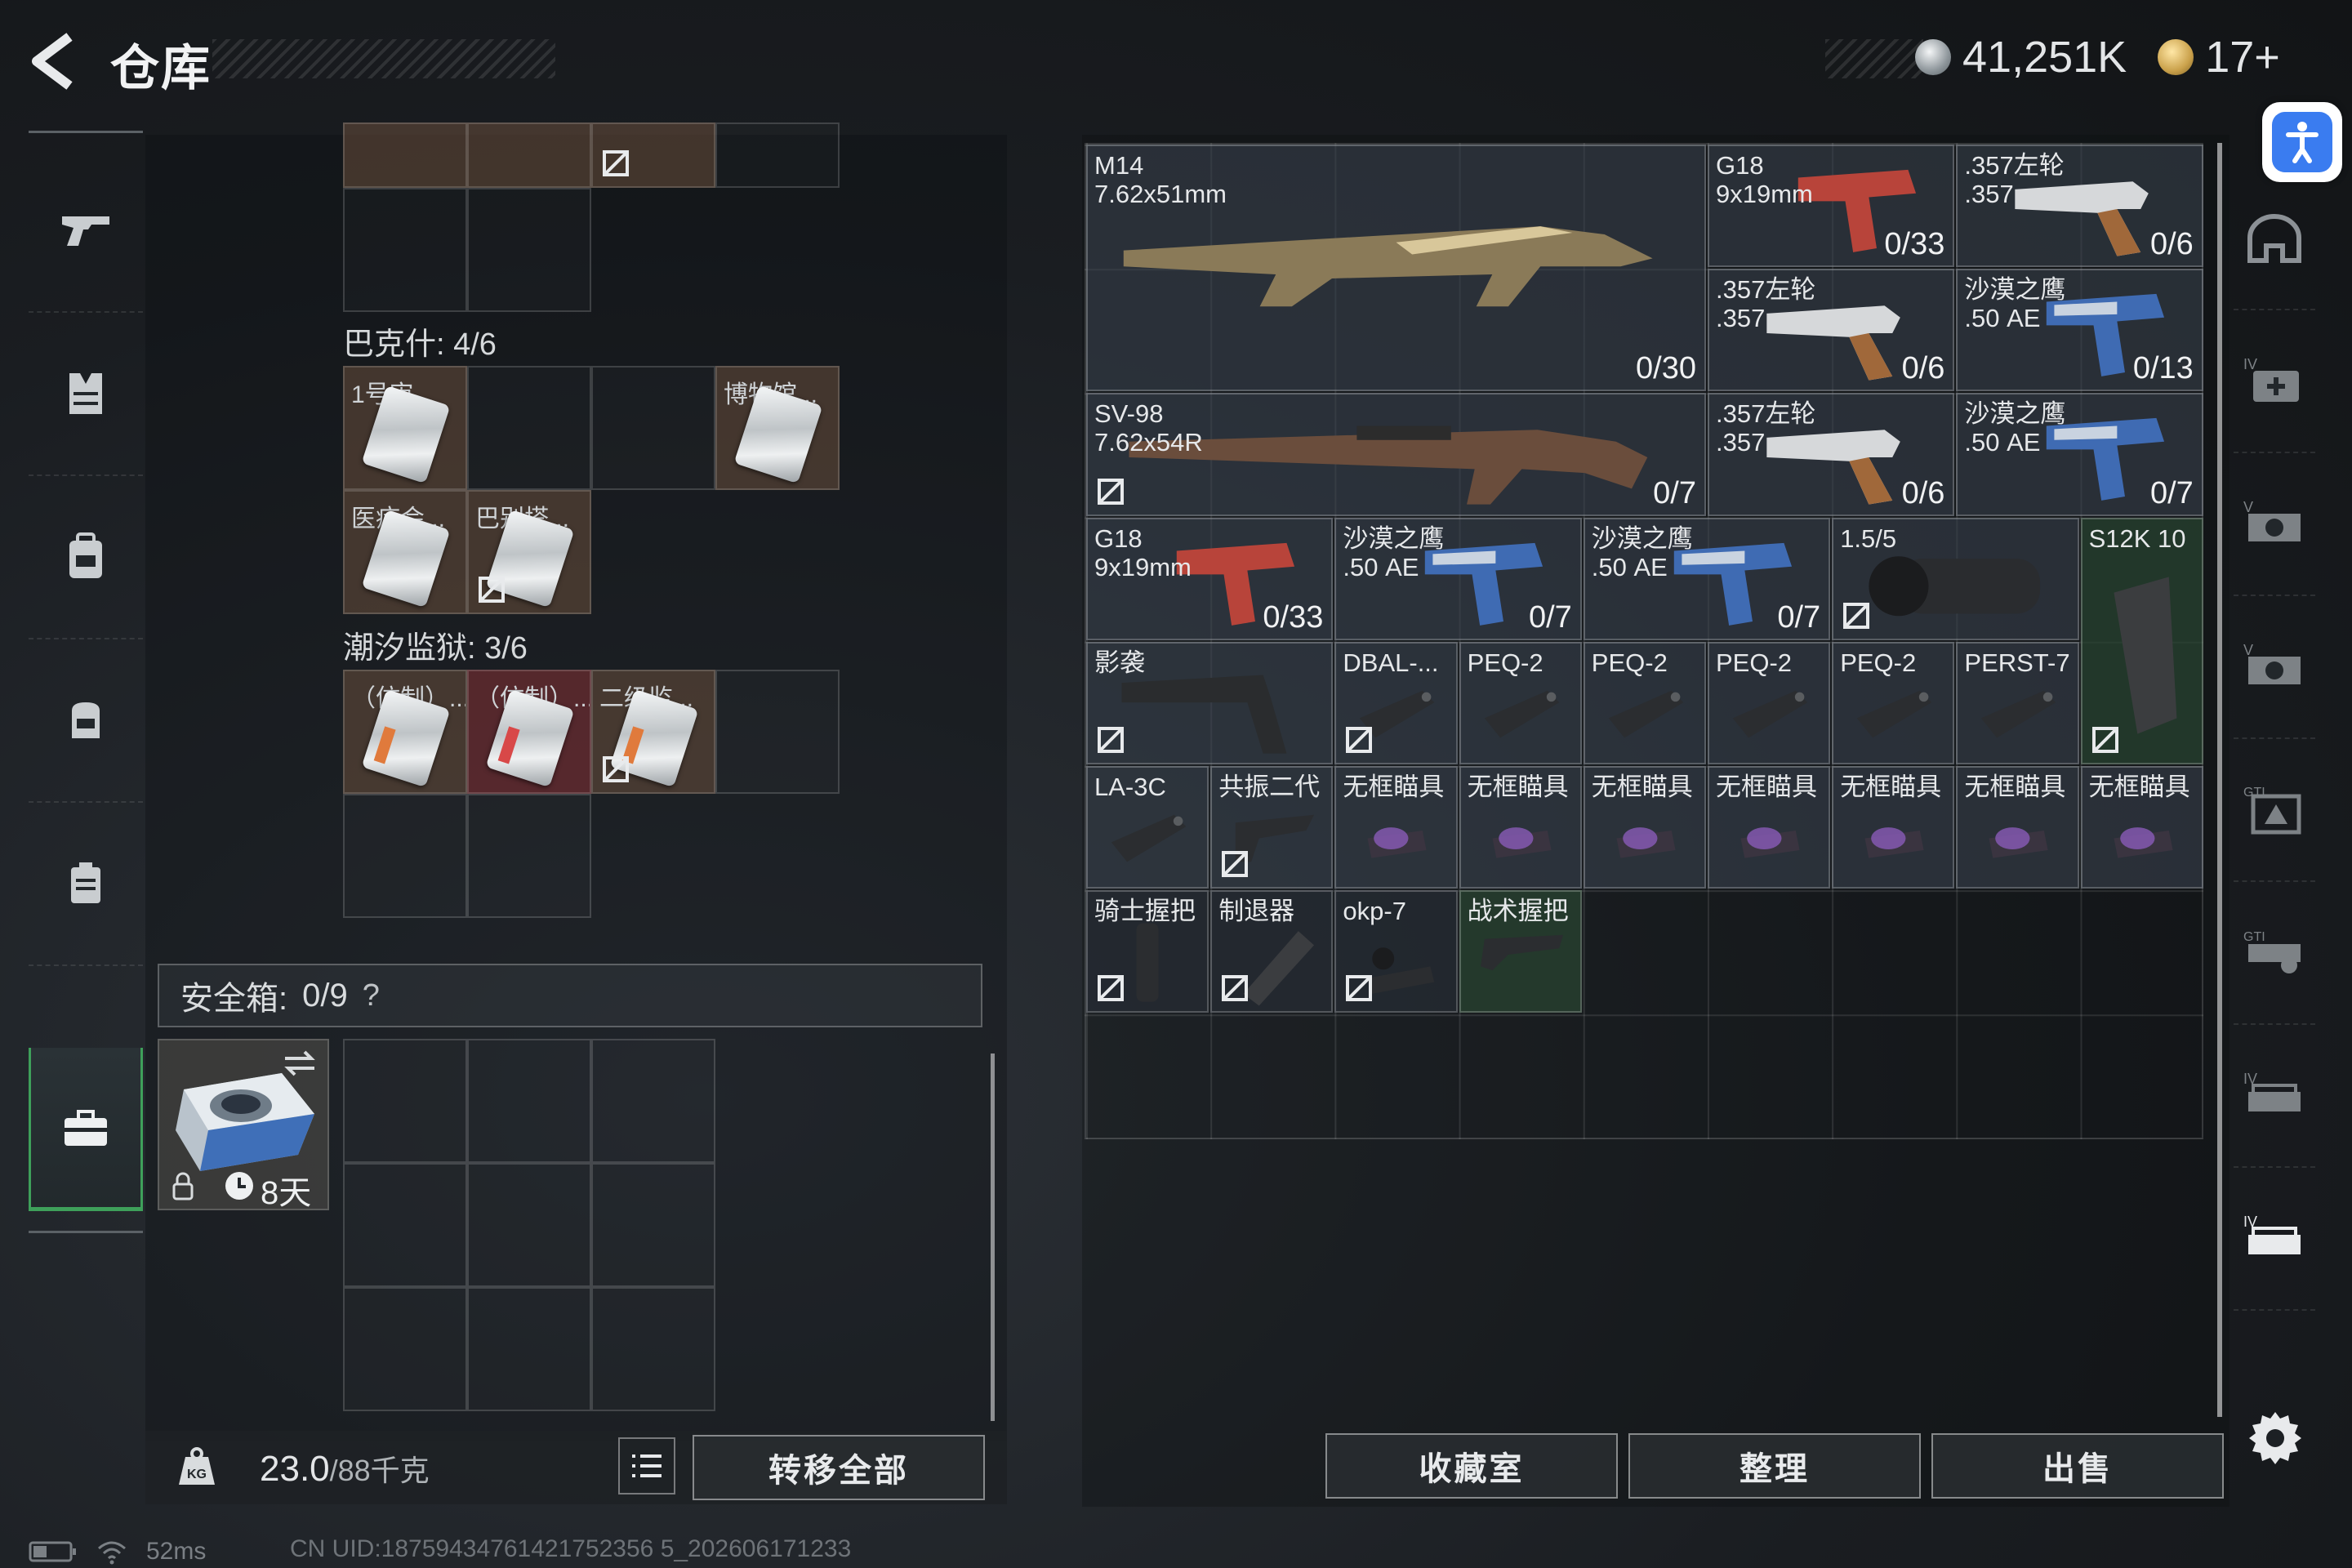  Describe the element at coordinates (300, 1063) in the screenshot. I see `swap-icon` at that location.